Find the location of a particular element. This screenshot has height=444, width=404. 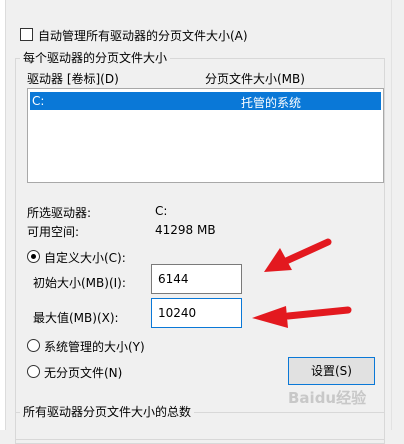

system-managed-radio is located at coordinates (33, 345).